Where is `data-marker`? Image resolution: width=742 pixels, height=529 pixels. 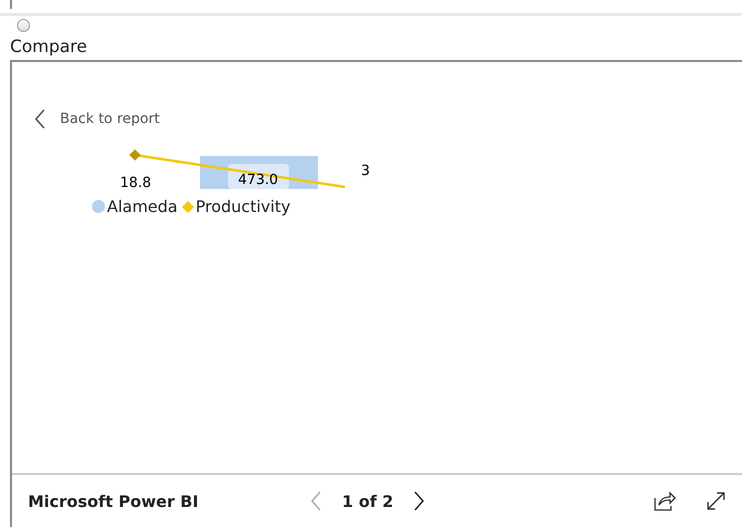 data-marker is located at coordinates (135, 155).